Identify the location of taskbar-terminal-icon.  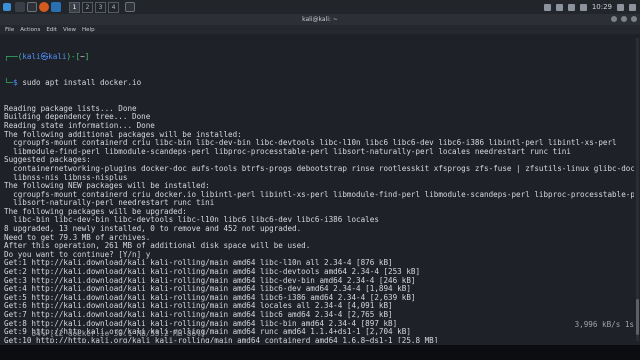
(130, 7).